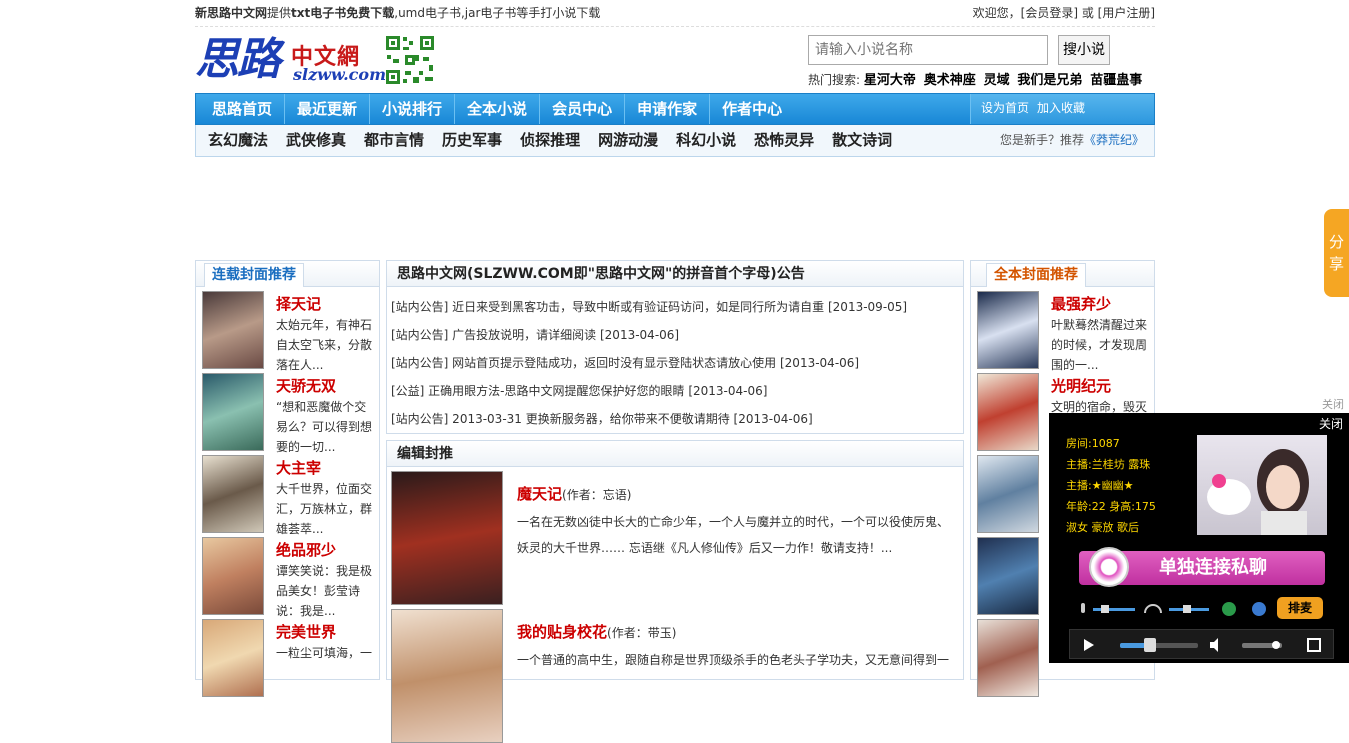  What do you see at coordinates (668, 109) in the screenshot?
I see `nav-item-apply-author: 申请作家` at bounding box center [668, 109].